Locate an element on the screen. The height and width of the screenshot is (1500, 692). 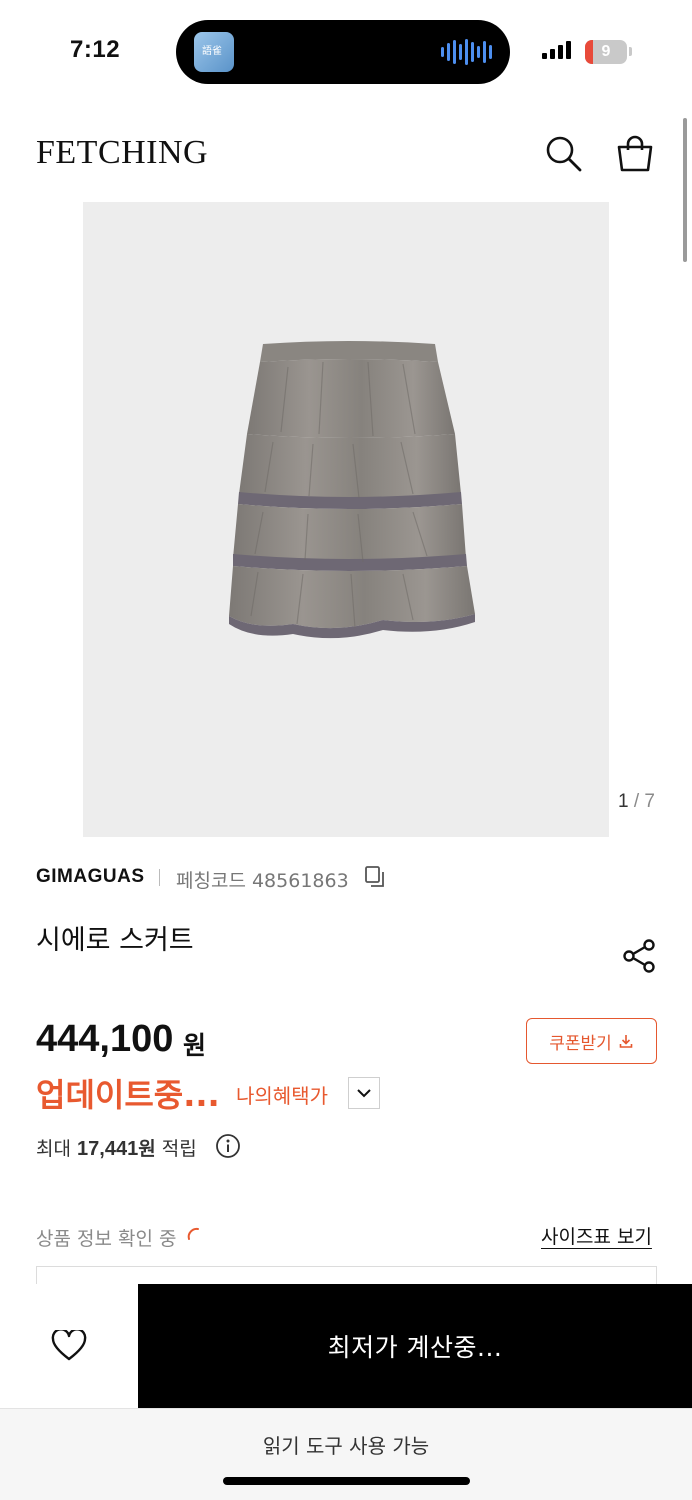
download-icon is located at coordinates (626, 1041).